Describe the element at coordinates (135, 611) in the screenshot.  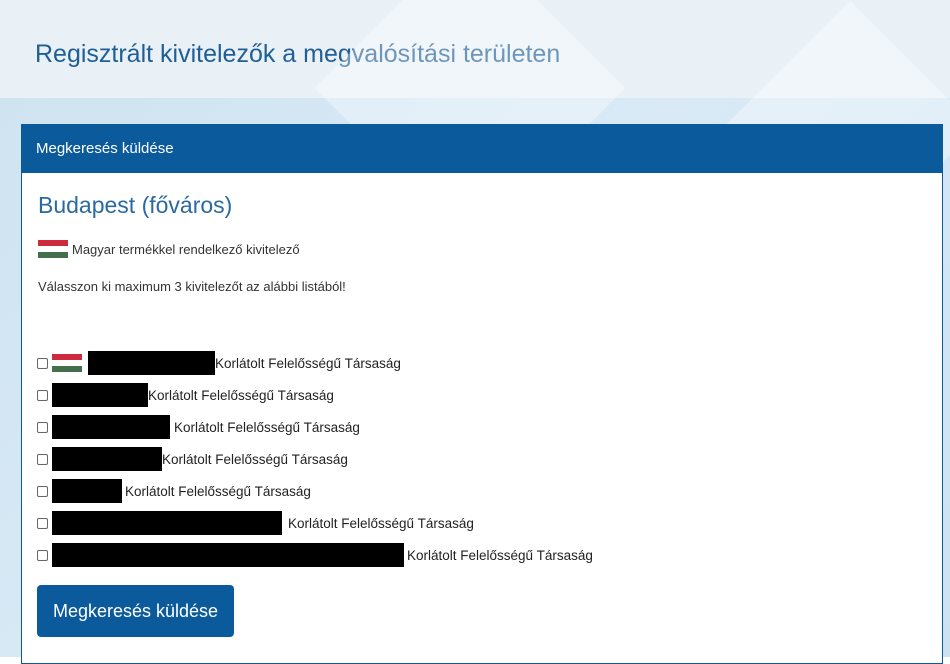
I see `send-request-button: Megkeresés küldése` at that location.